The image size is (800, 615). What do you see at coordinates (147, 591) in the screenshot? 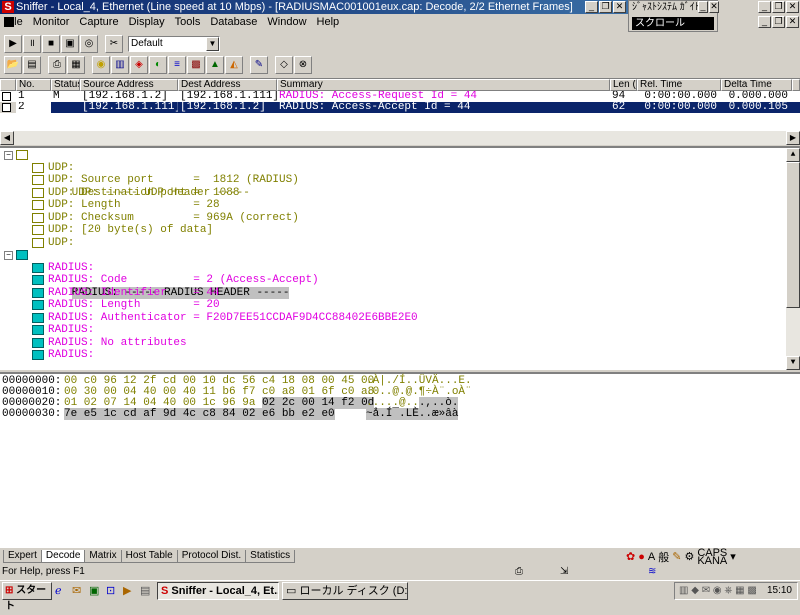
I see `quicklaunch-icon: ▤` at bounding box center [147, 591].